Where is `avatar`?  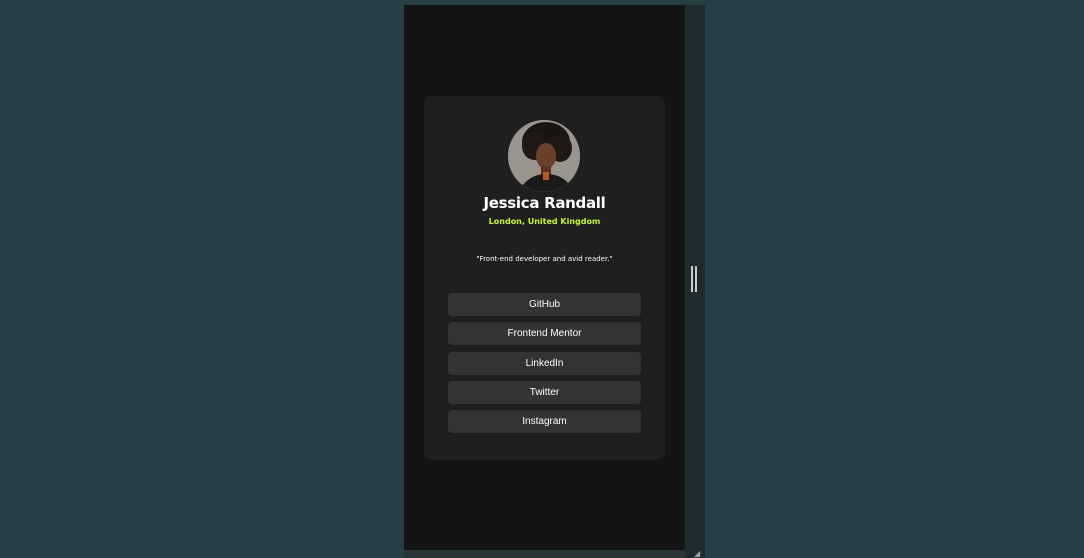
avatar is located at coordinates (544, 156).